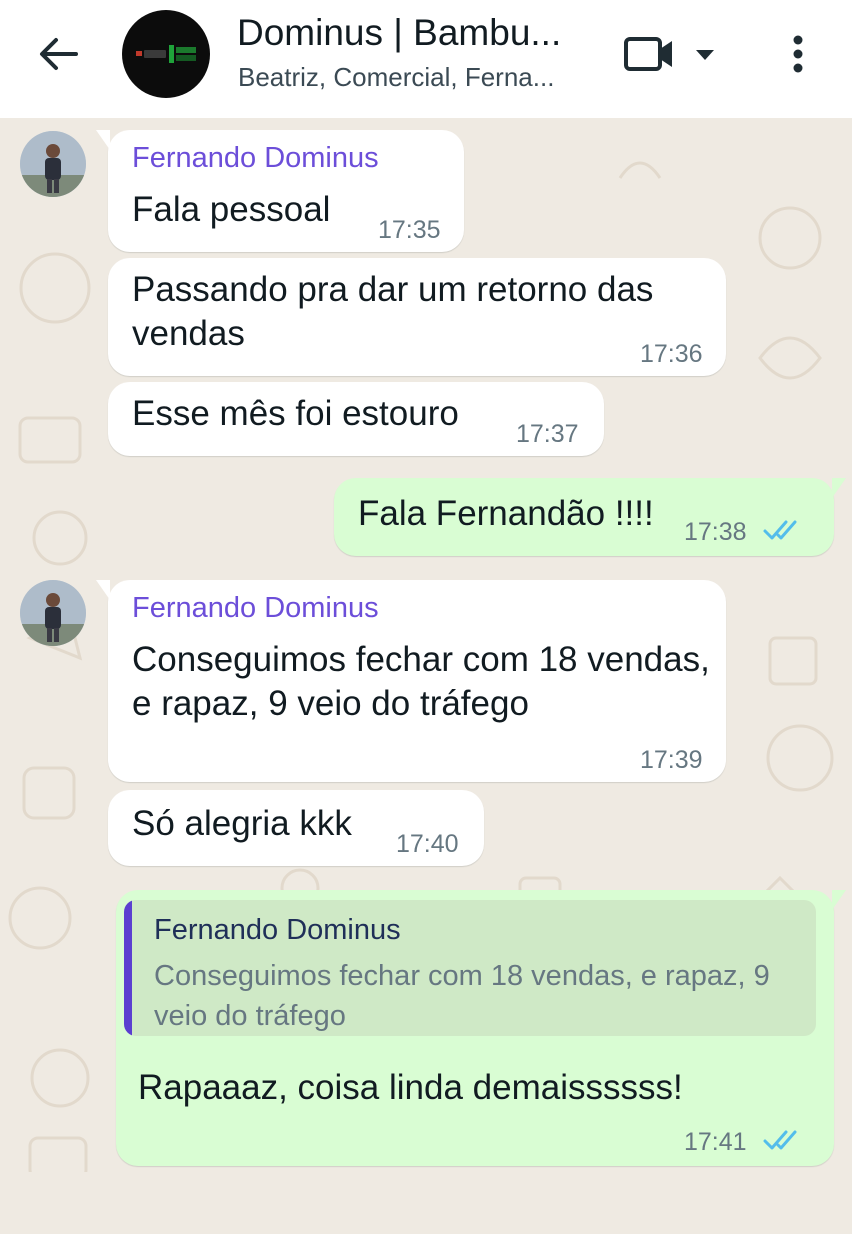 This screenshot has width=852, height=1234. I want to click on video-call-button, so click(672, 54).